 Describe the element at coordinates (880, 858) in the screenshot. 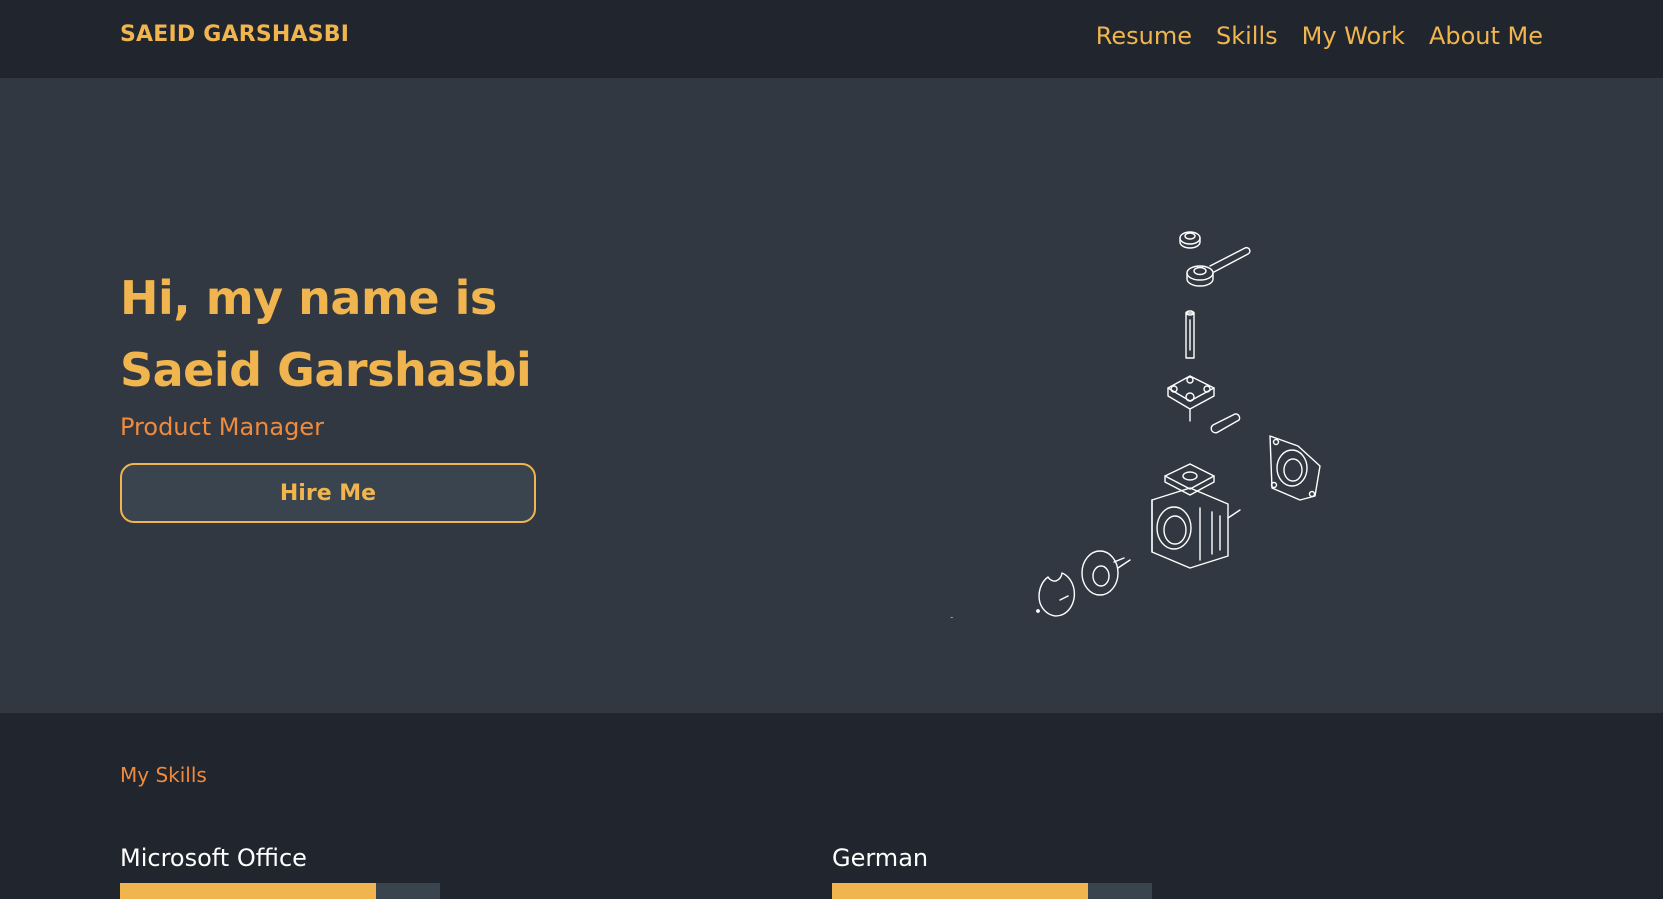

I see `skill-name: German` at that location.